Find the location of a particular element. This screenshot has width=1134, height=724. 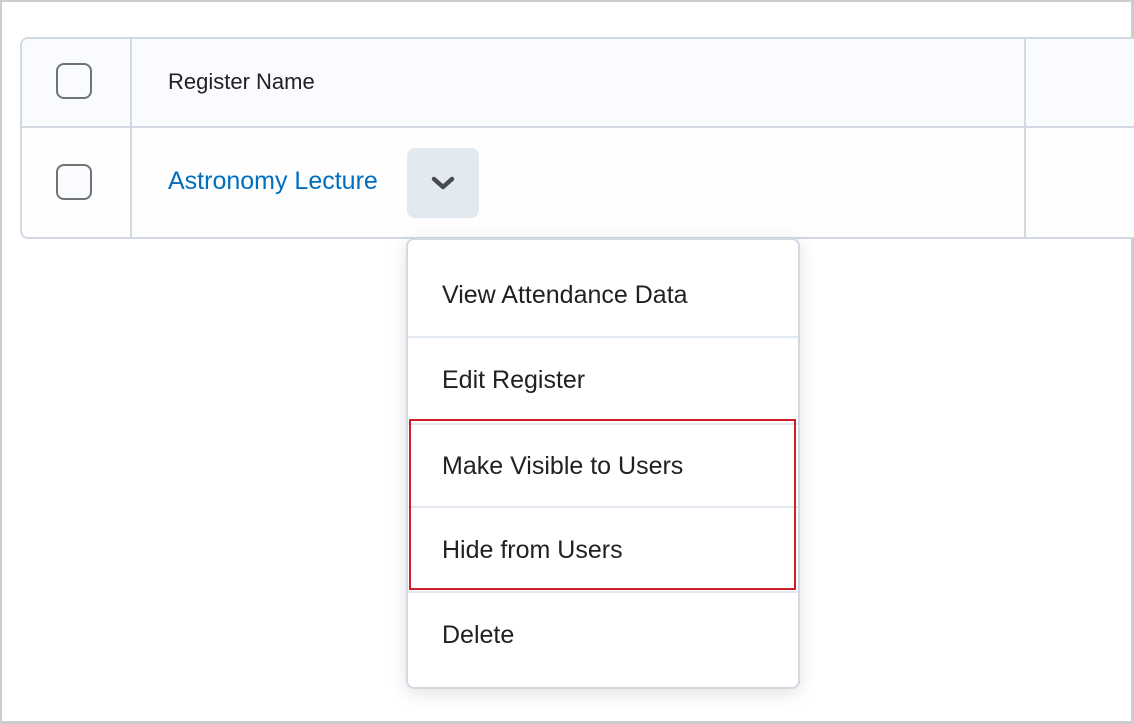

row-checkbox is located at coordinates (74, 182).